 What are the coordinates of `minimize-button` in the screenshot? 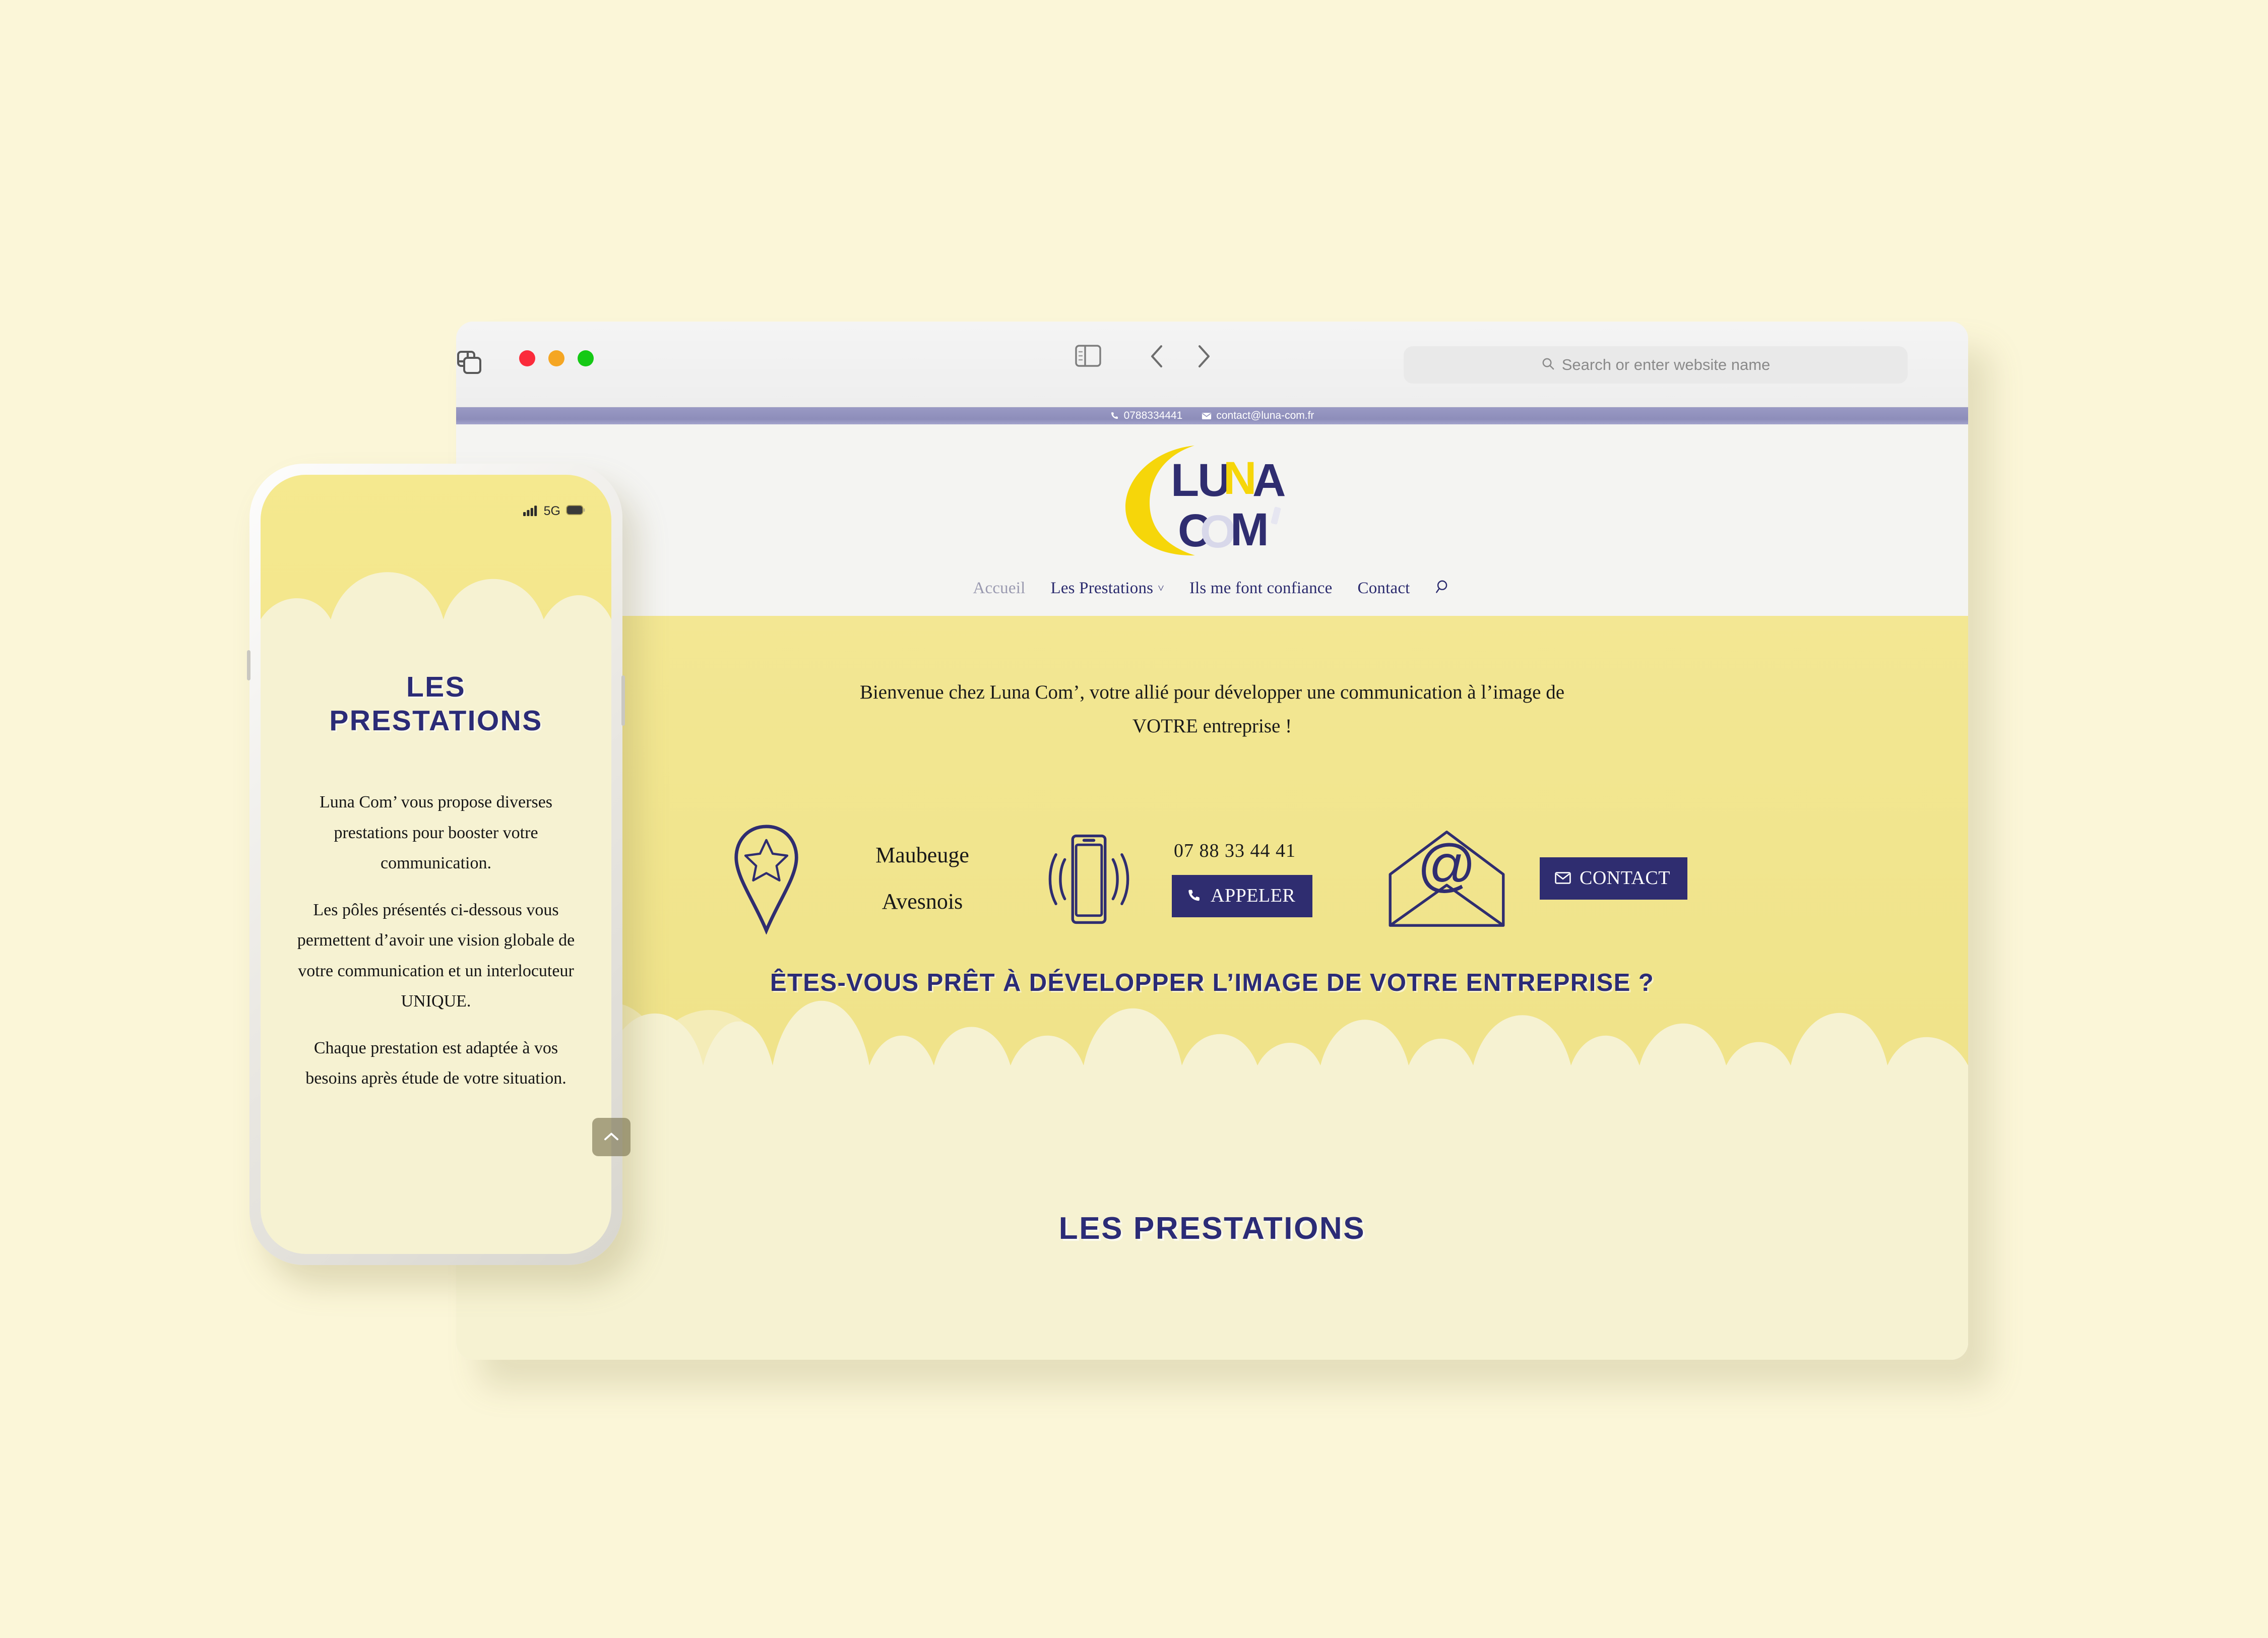 It's located at (556, 358).